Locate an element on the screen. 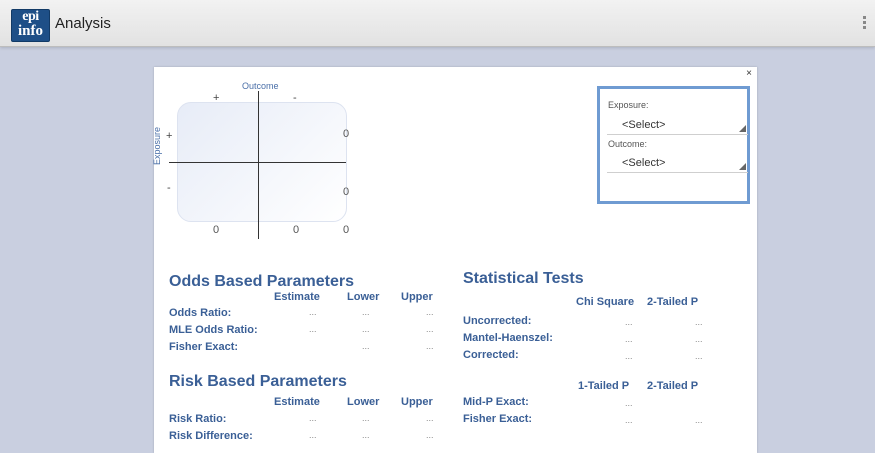  outcome-select-label: Outcome: is located at coordinates (628, 144).